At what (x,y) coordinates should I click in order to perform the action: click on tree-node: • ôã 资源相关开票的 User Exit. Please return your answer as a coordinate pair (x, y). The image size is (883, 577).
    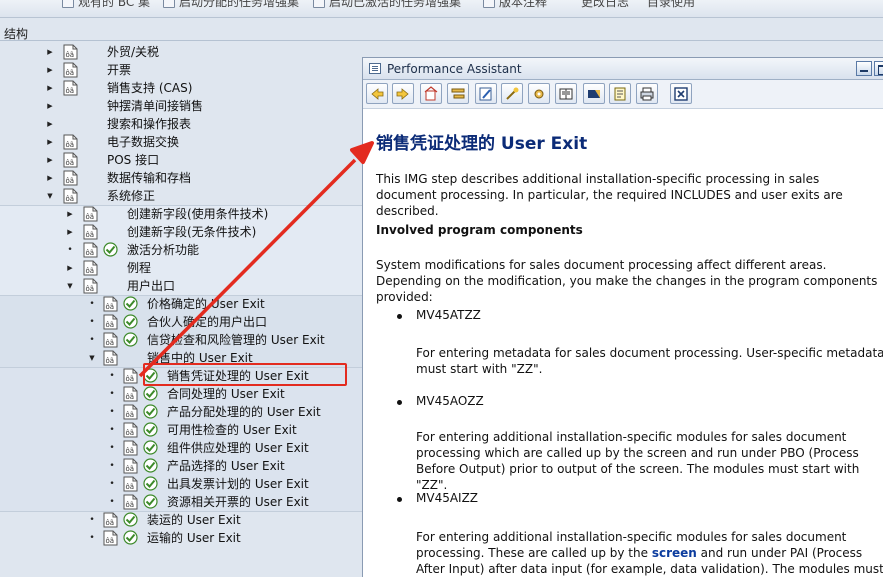
    Looking at the image, I should click on (182, 502).